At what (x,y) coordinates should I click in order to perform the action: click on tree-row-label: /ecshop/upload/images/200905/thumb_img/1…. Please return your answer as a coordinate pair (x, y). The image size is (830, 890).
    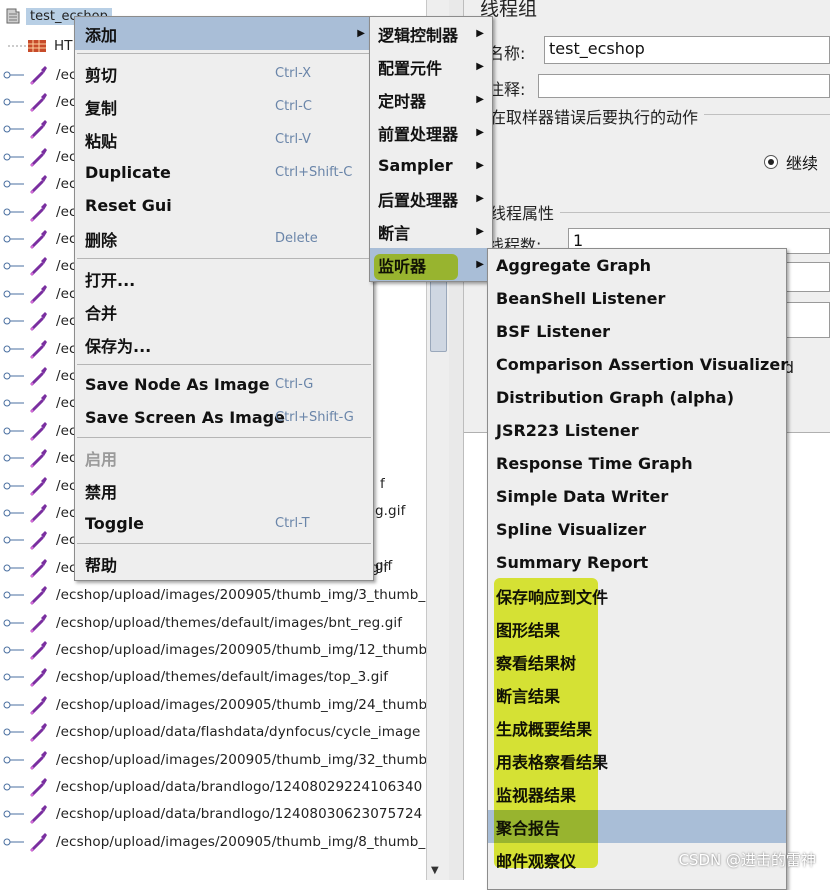
    Looking at the image, I should click on (241, 649).